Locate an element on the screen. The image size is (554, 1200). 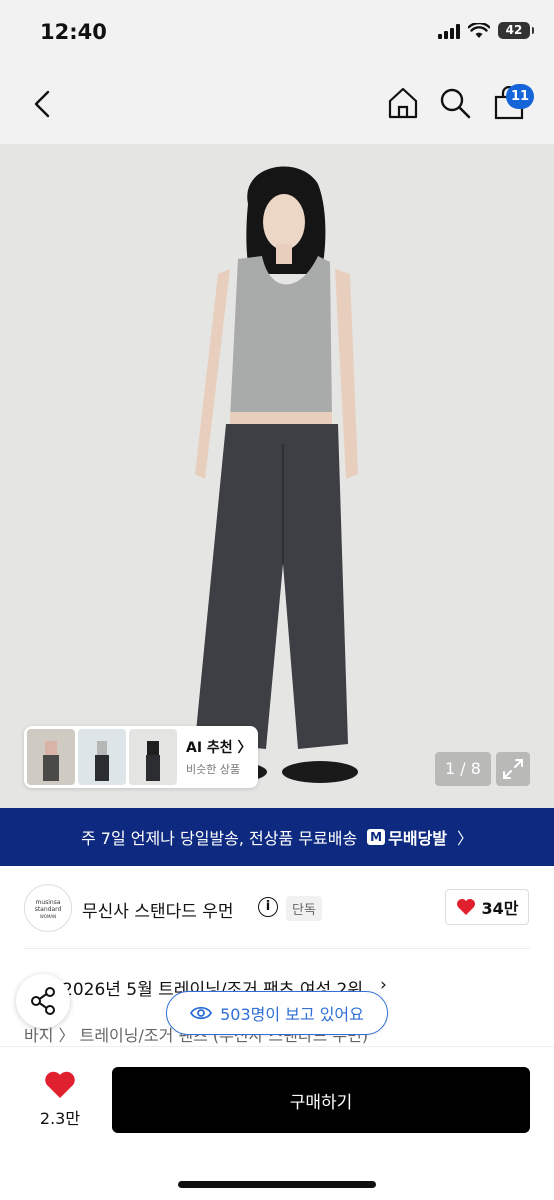
brand-like-button: 34만 is located at coordinates (487, 907).